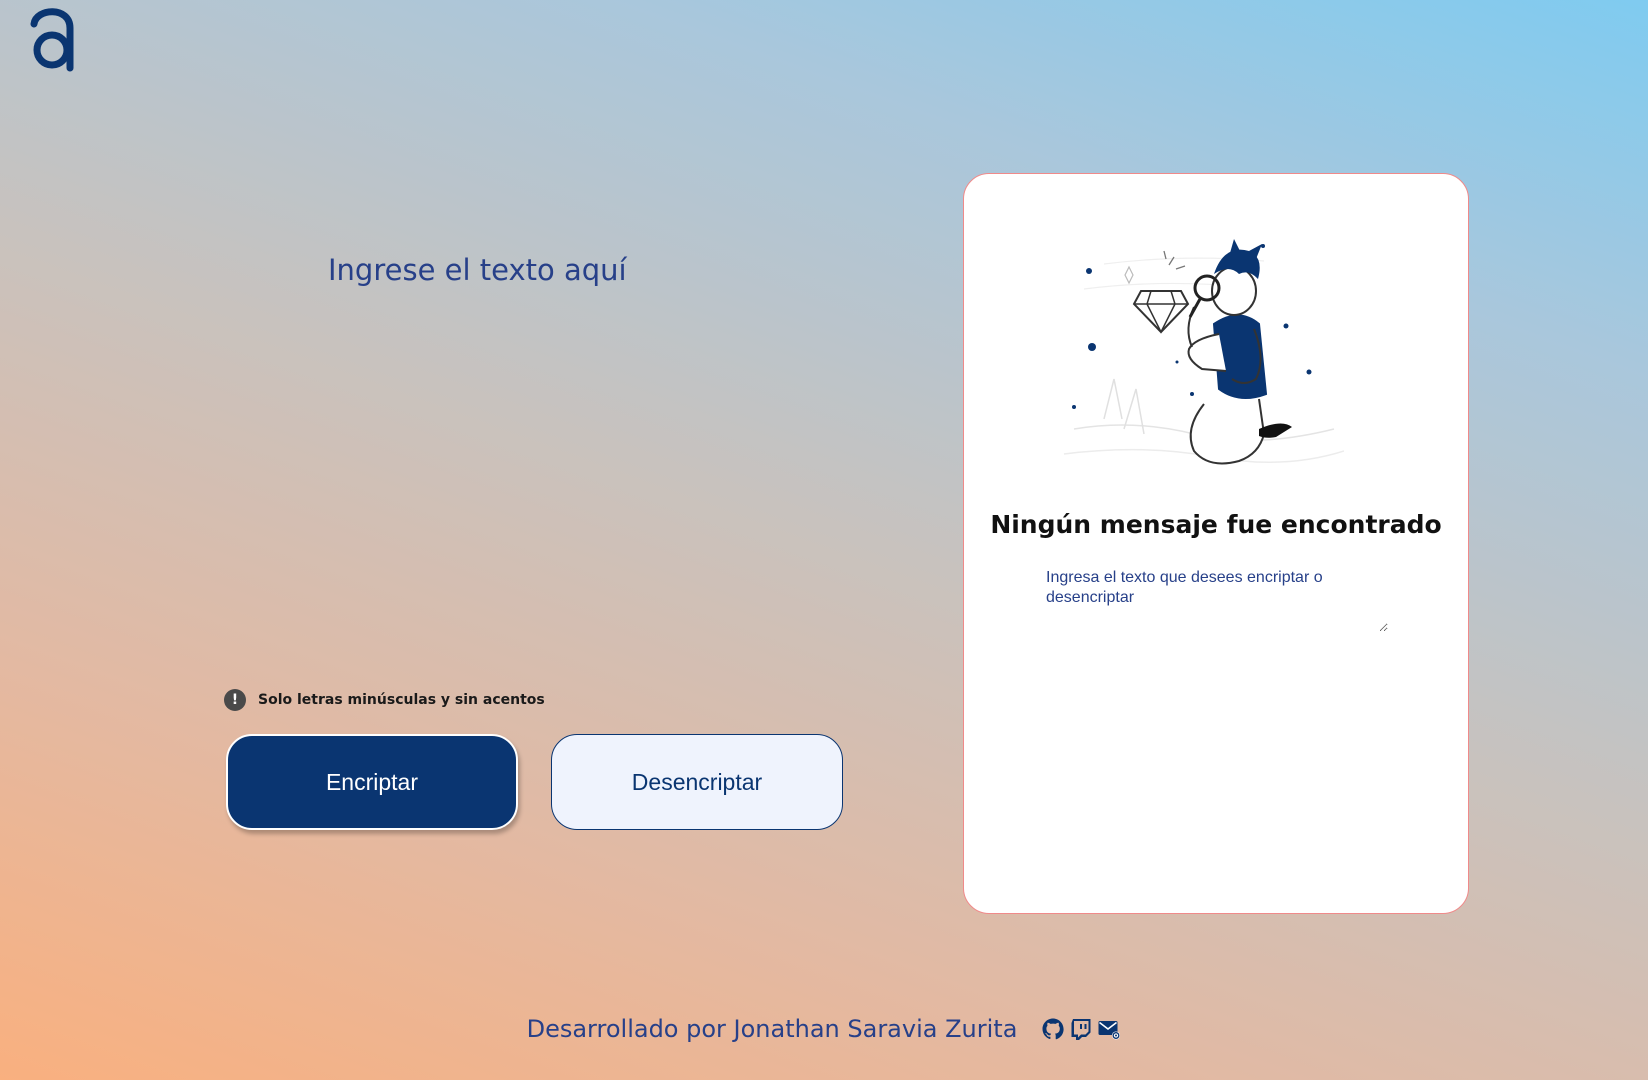 This screenshot has width=1648, height=1080. What do you see at coordinates (401, 700) in the screenshot?
I see `hint-text: Solo letras minúsculas y sin acentos` at bounding box center [401, 700].